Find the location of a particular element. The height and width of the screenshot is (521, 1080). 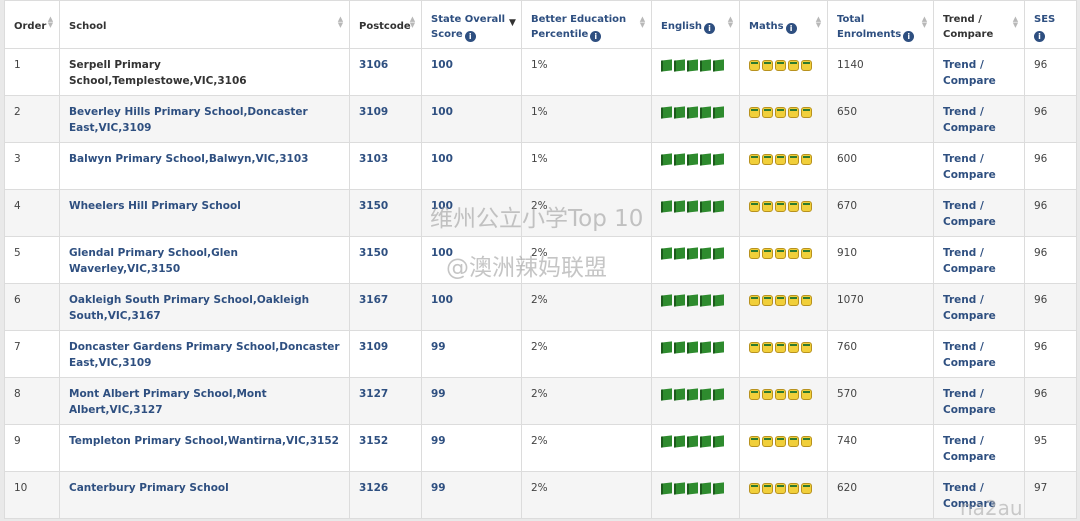

column-header-label: State Overall is located at coordinates (468, 19).